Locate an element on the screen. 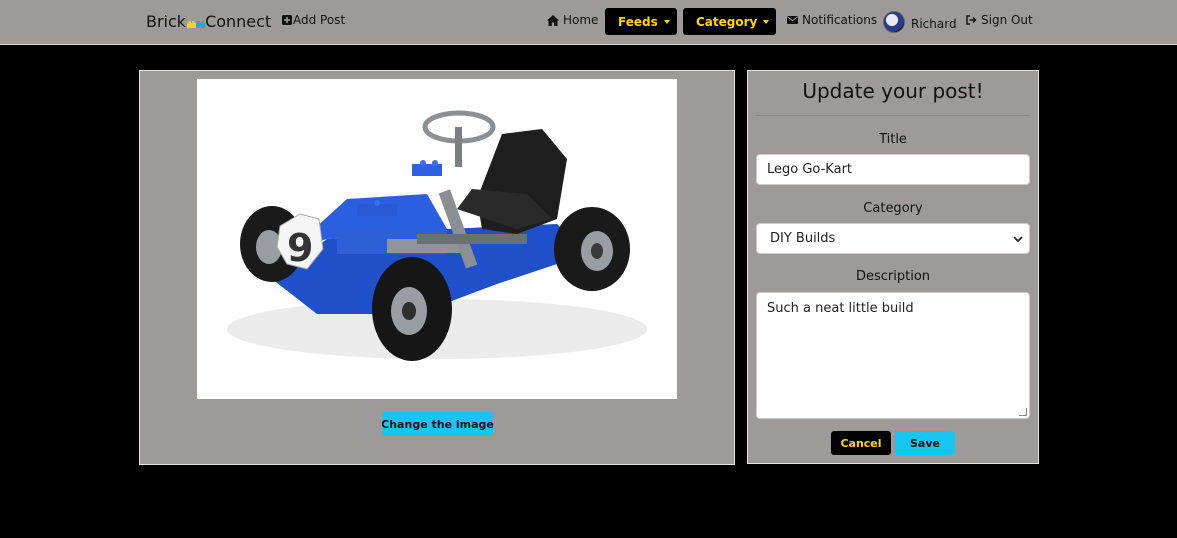  notifications-link: Notifications is located at coordinates (832, 20).